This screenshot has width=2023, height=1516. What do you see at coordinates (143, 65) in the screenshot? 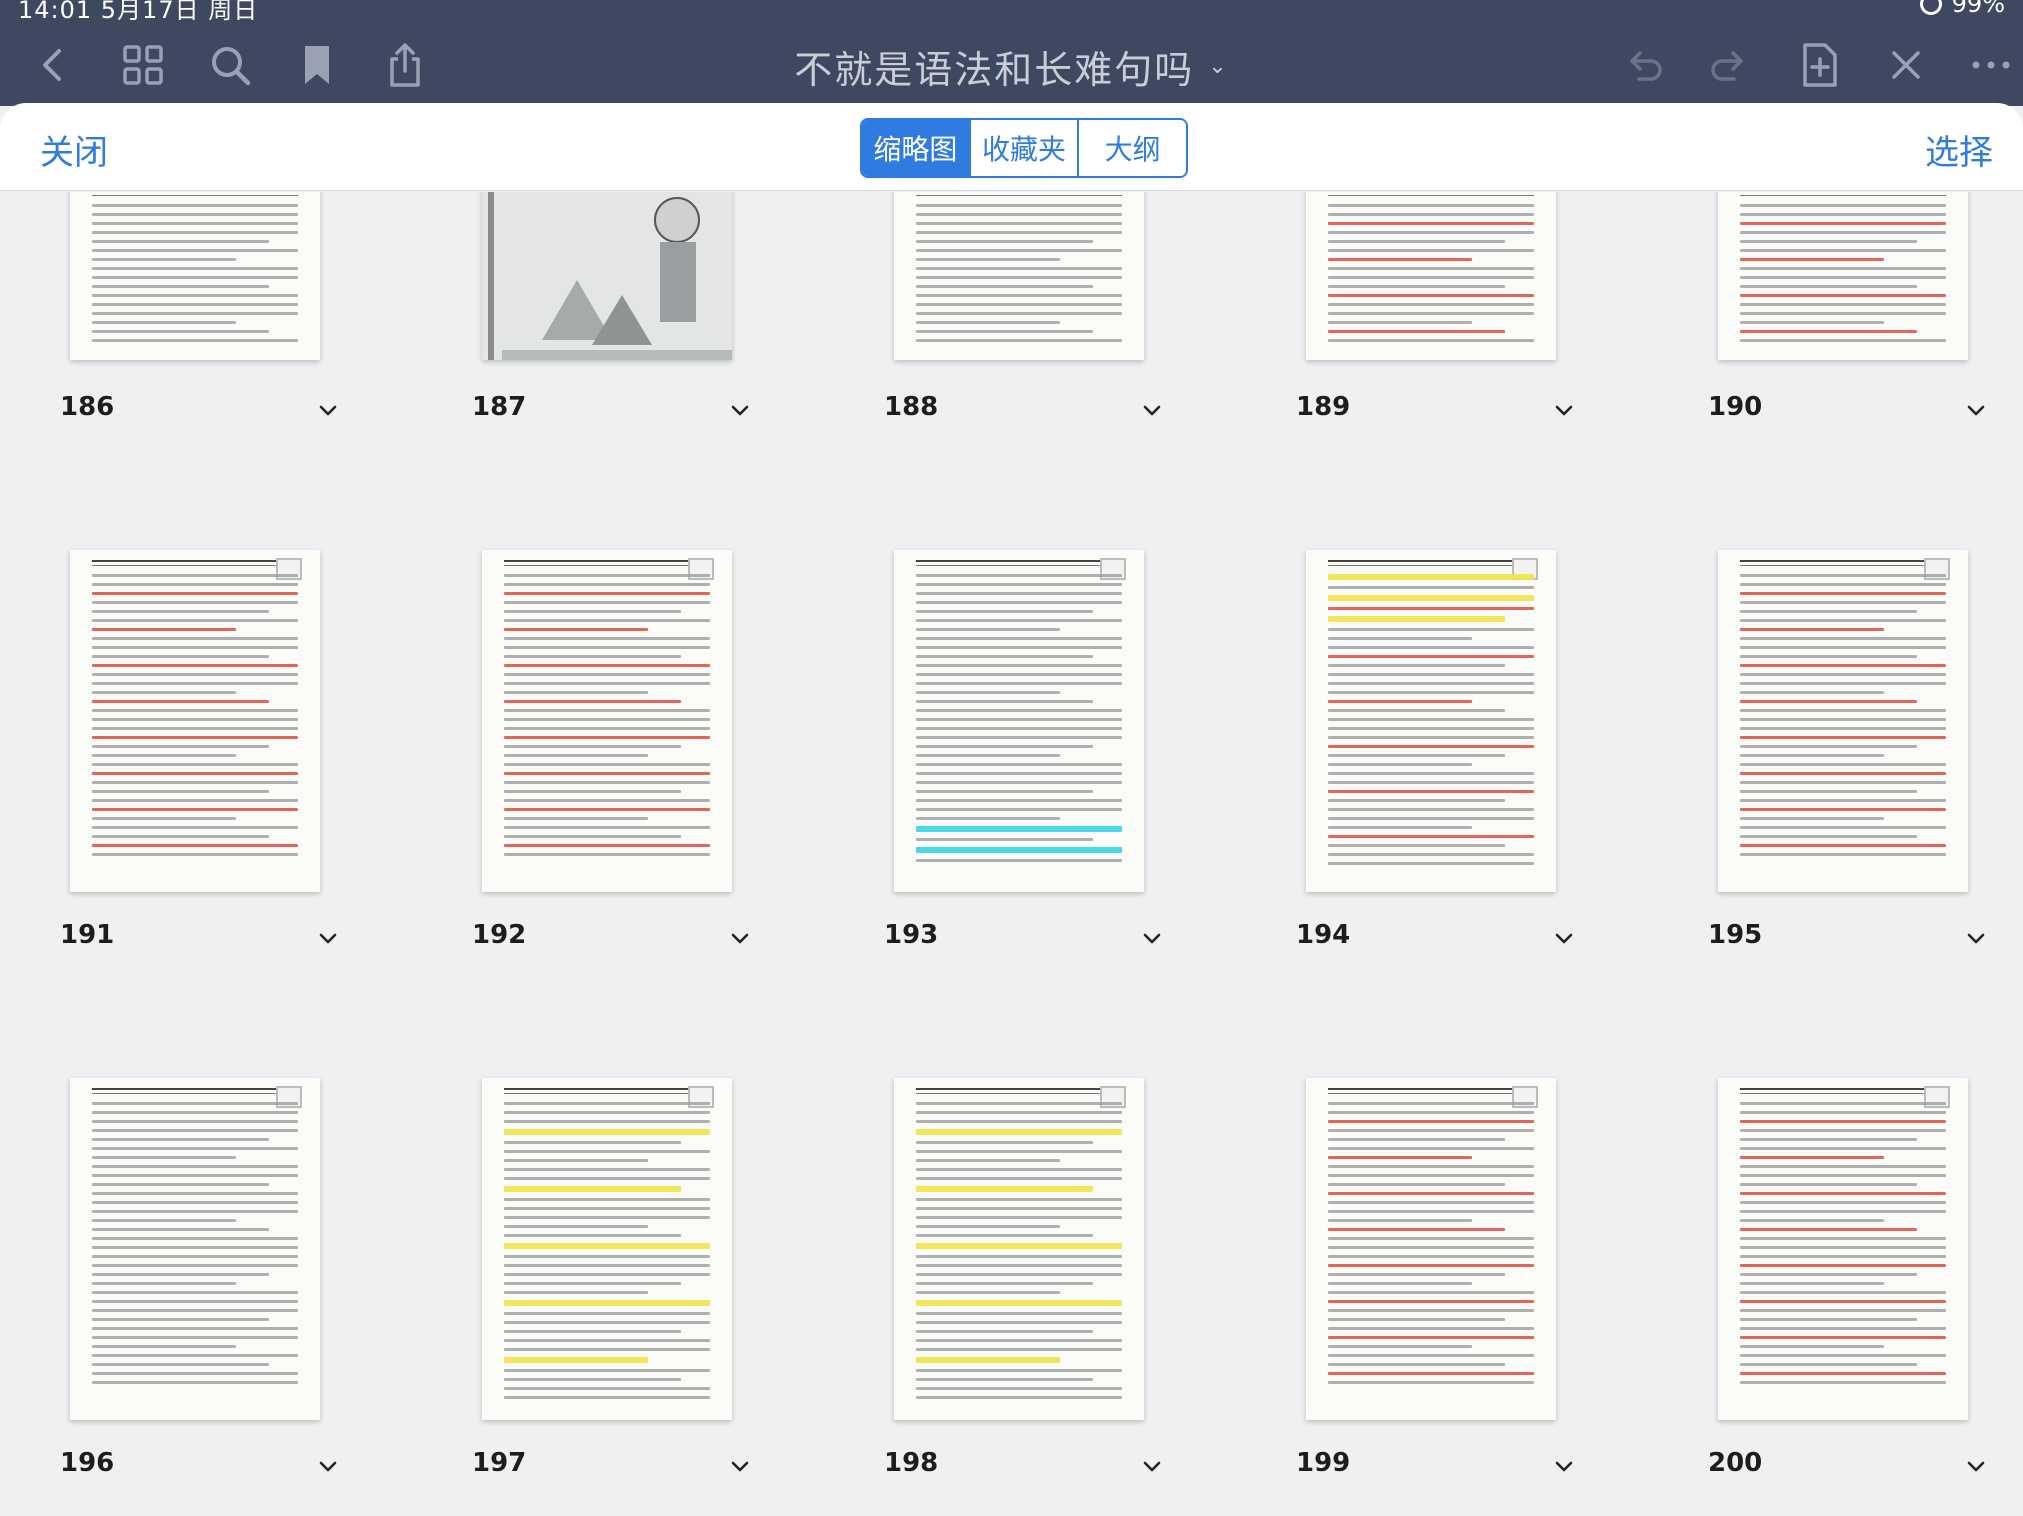
I see `grid-icon` at bounding box center [143, 65].